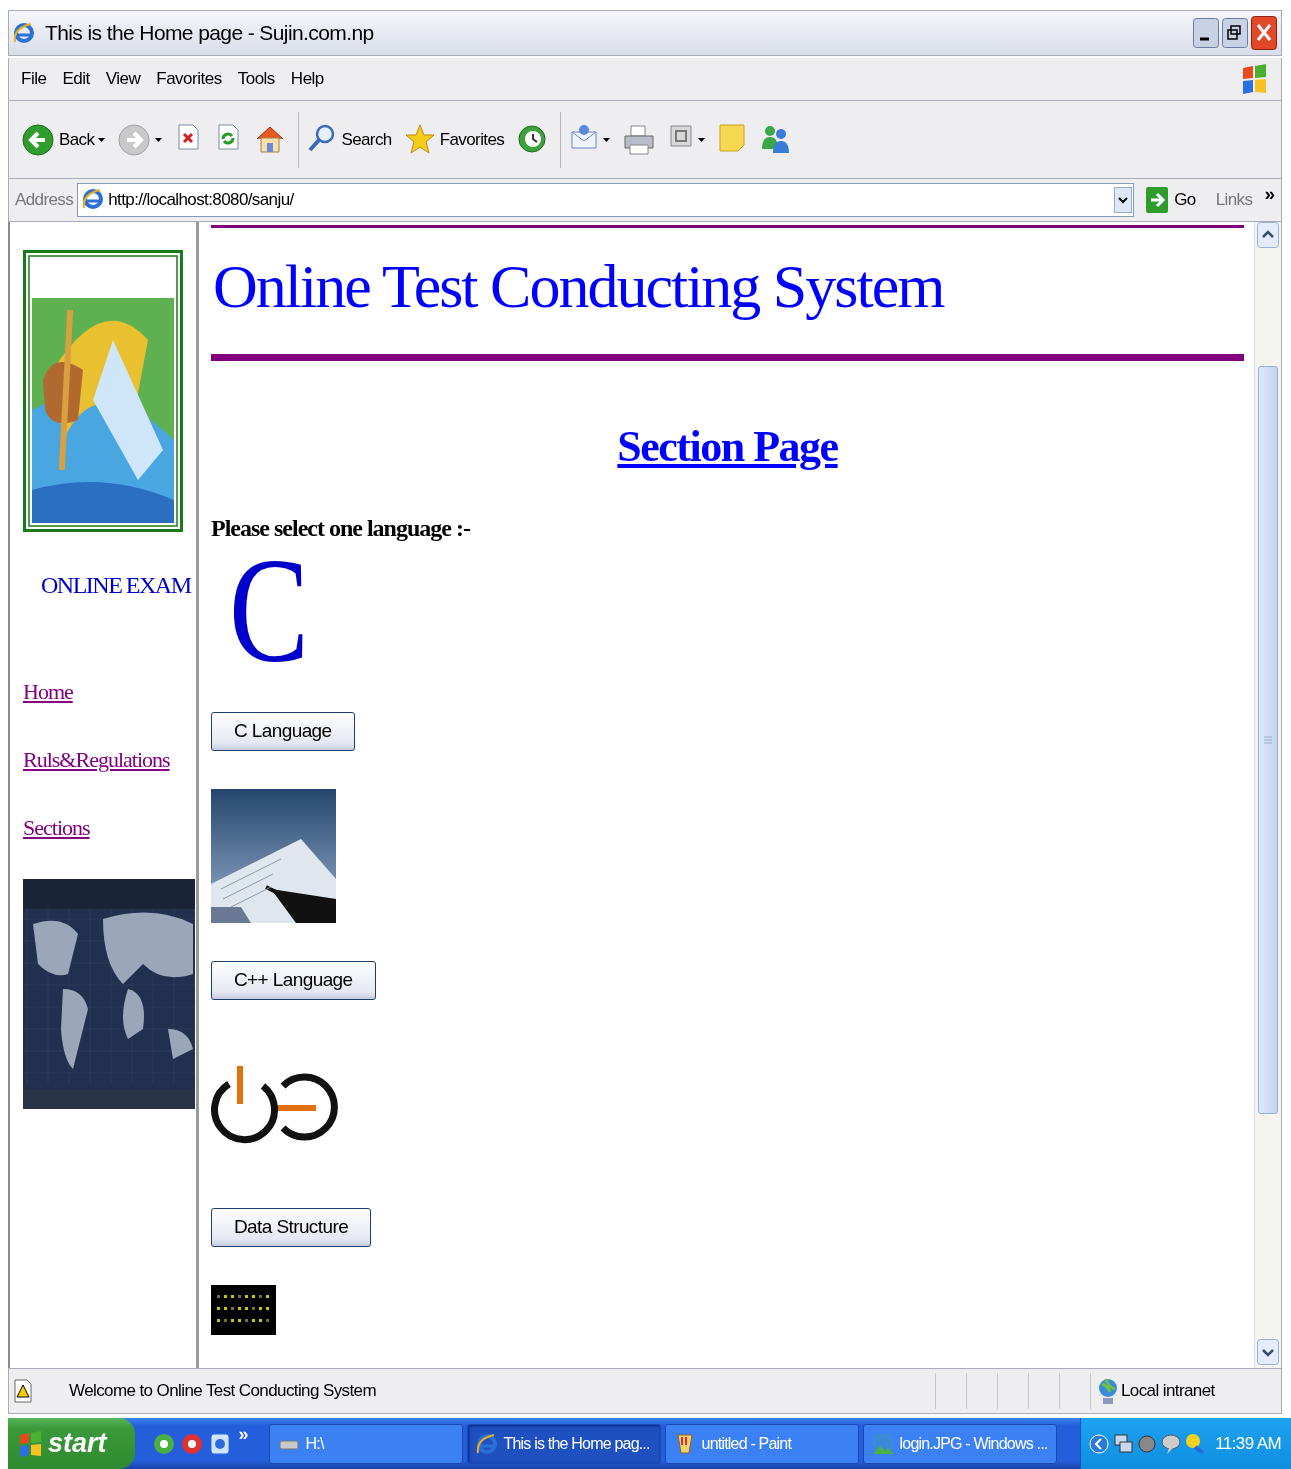 The image size is (1291, 1469). Describe the element at coordinates (71, 1443) in the screenshot. I see `start-button: start` at that location.